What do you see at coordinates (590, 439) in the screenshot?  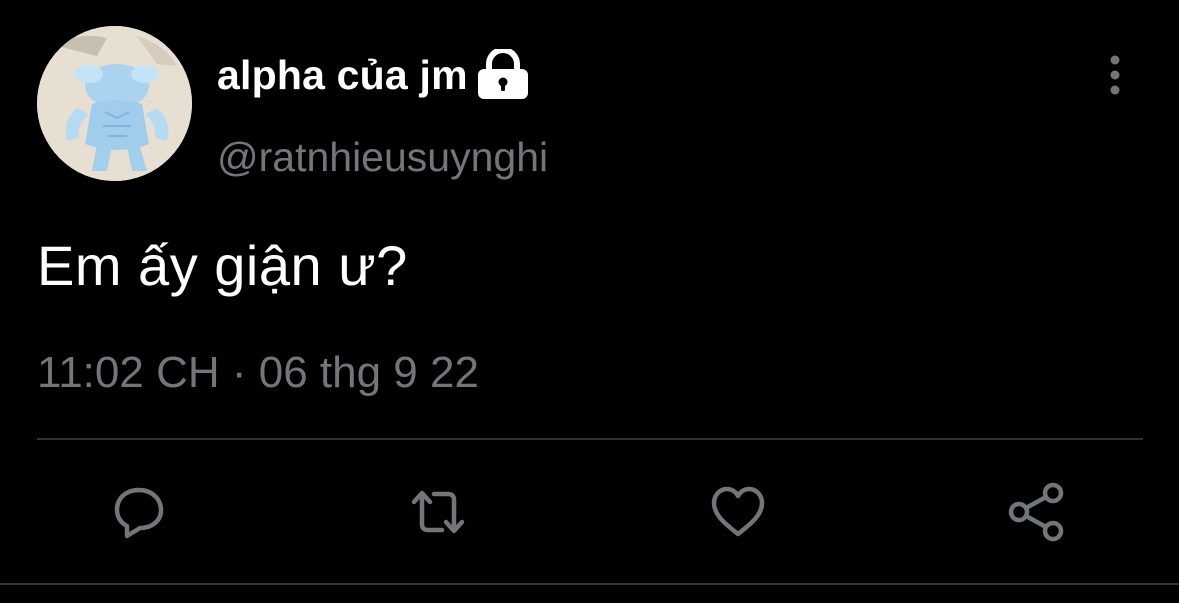 I see `divider` at bounding box center [590, 439].